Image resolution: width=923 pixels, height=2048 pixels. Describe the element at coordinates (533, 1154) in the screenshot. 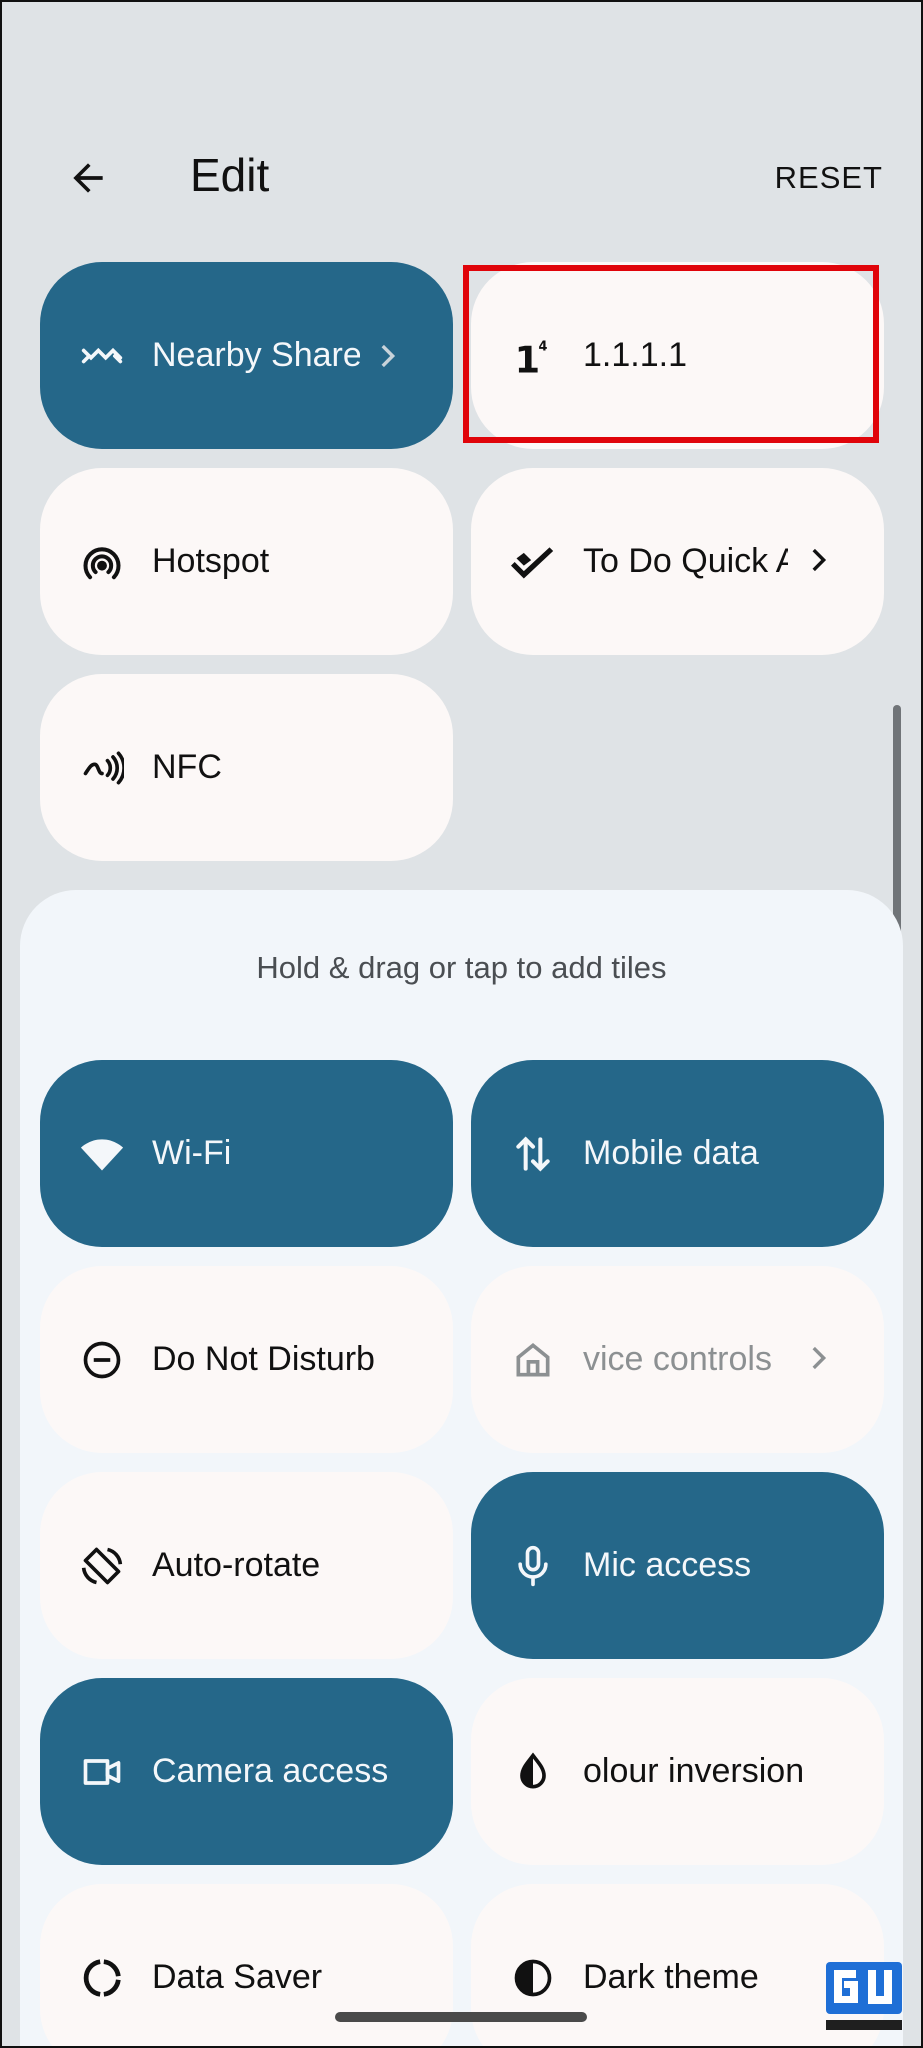

I see `mobile-data-icon` at that location.